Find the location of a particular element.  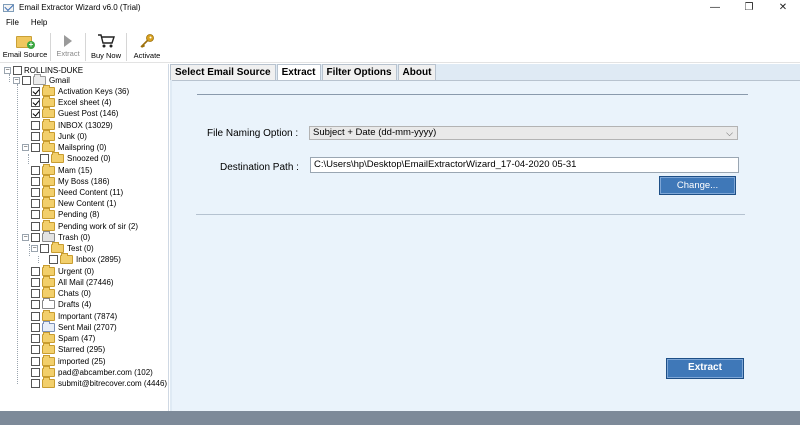

extract-button: Extract is located at coordinates (705, 368).